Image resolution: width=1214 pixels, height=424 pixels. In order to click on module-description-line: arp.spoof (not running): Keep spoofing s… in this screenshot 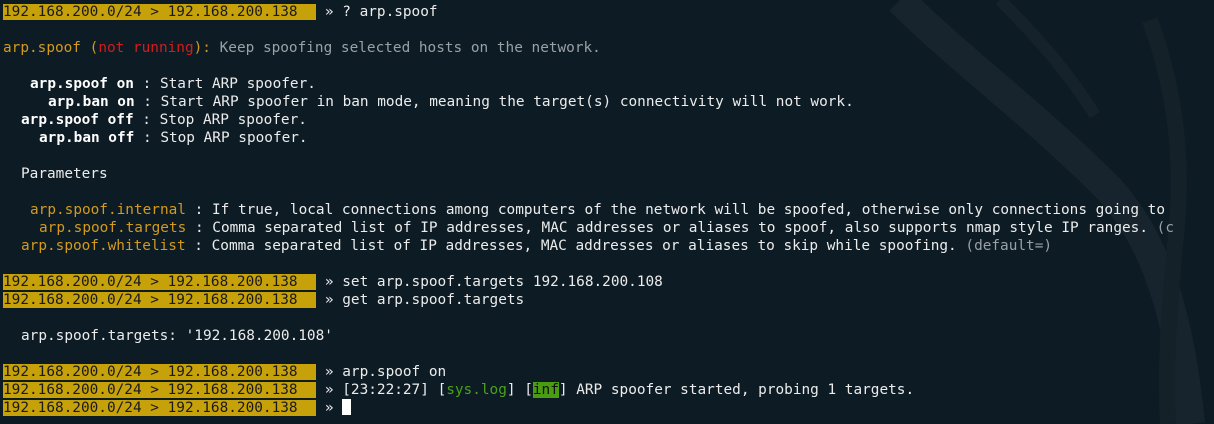, I will do `click(302, 48)`.